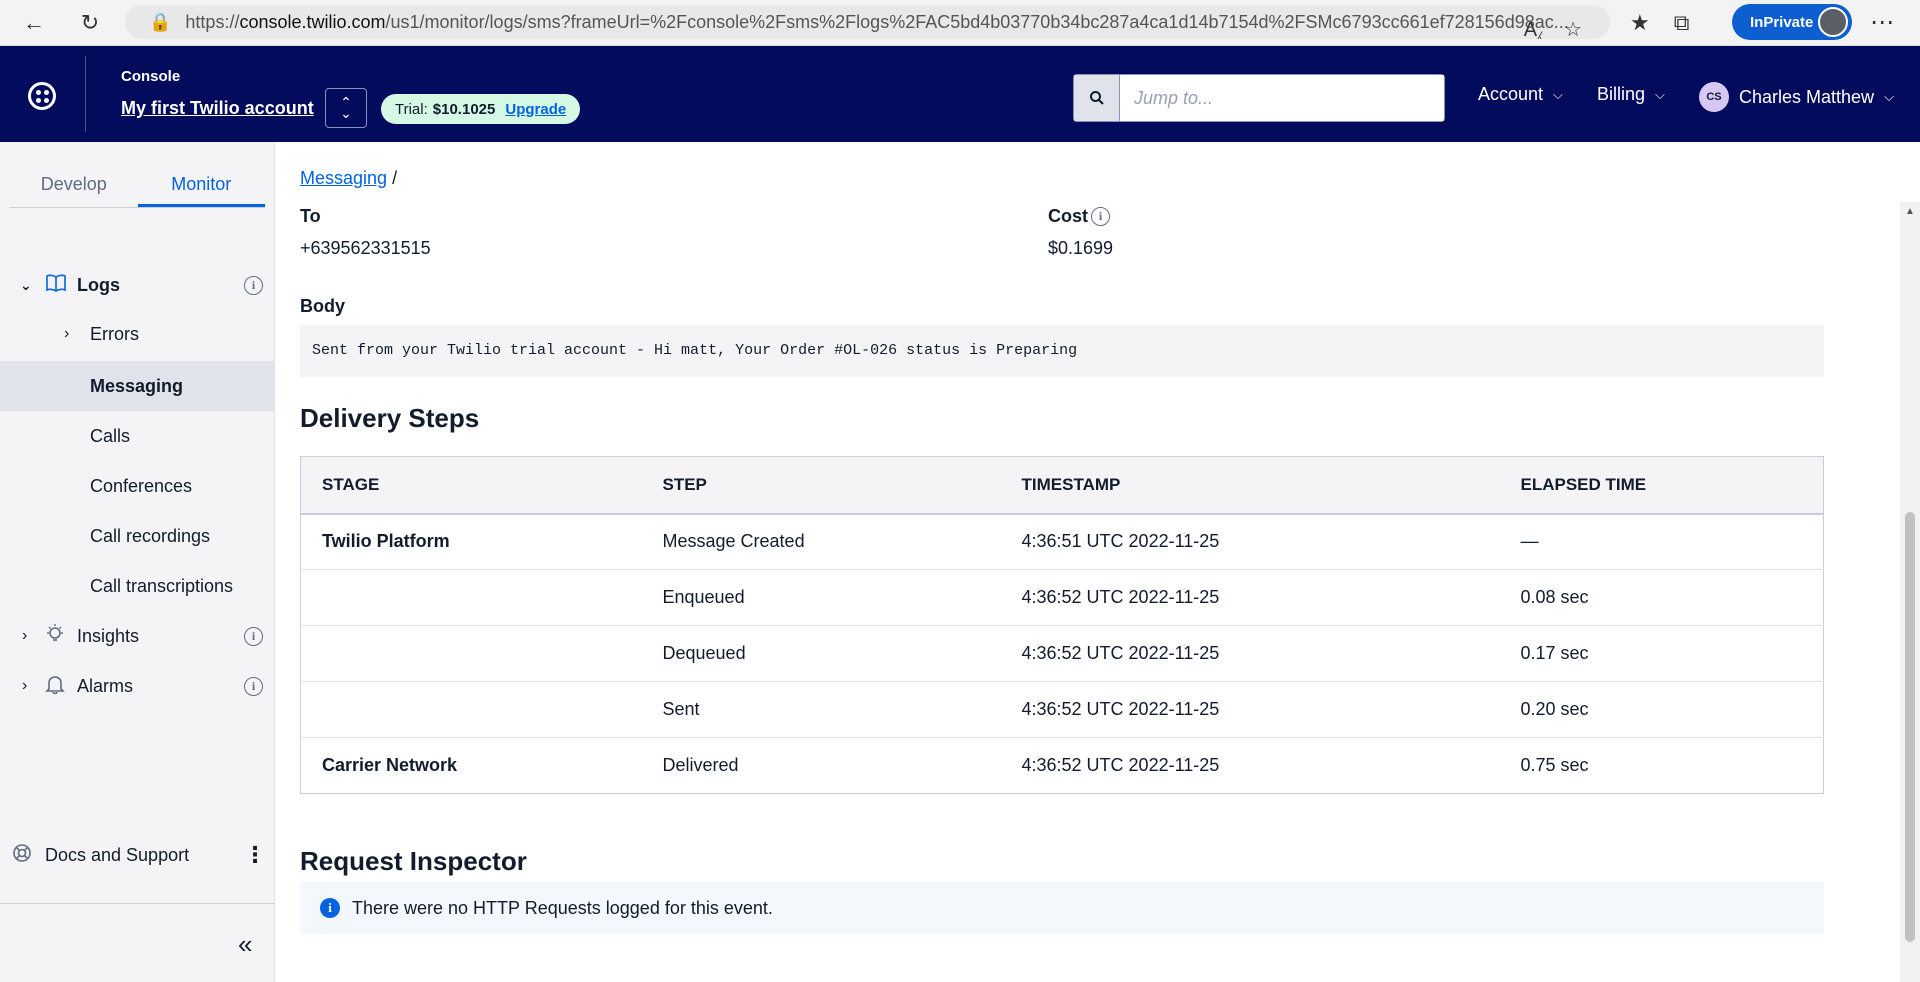  I want to click on trial-balance-badge: Trial: $10.1025 Upgrade, so click(481, 109).